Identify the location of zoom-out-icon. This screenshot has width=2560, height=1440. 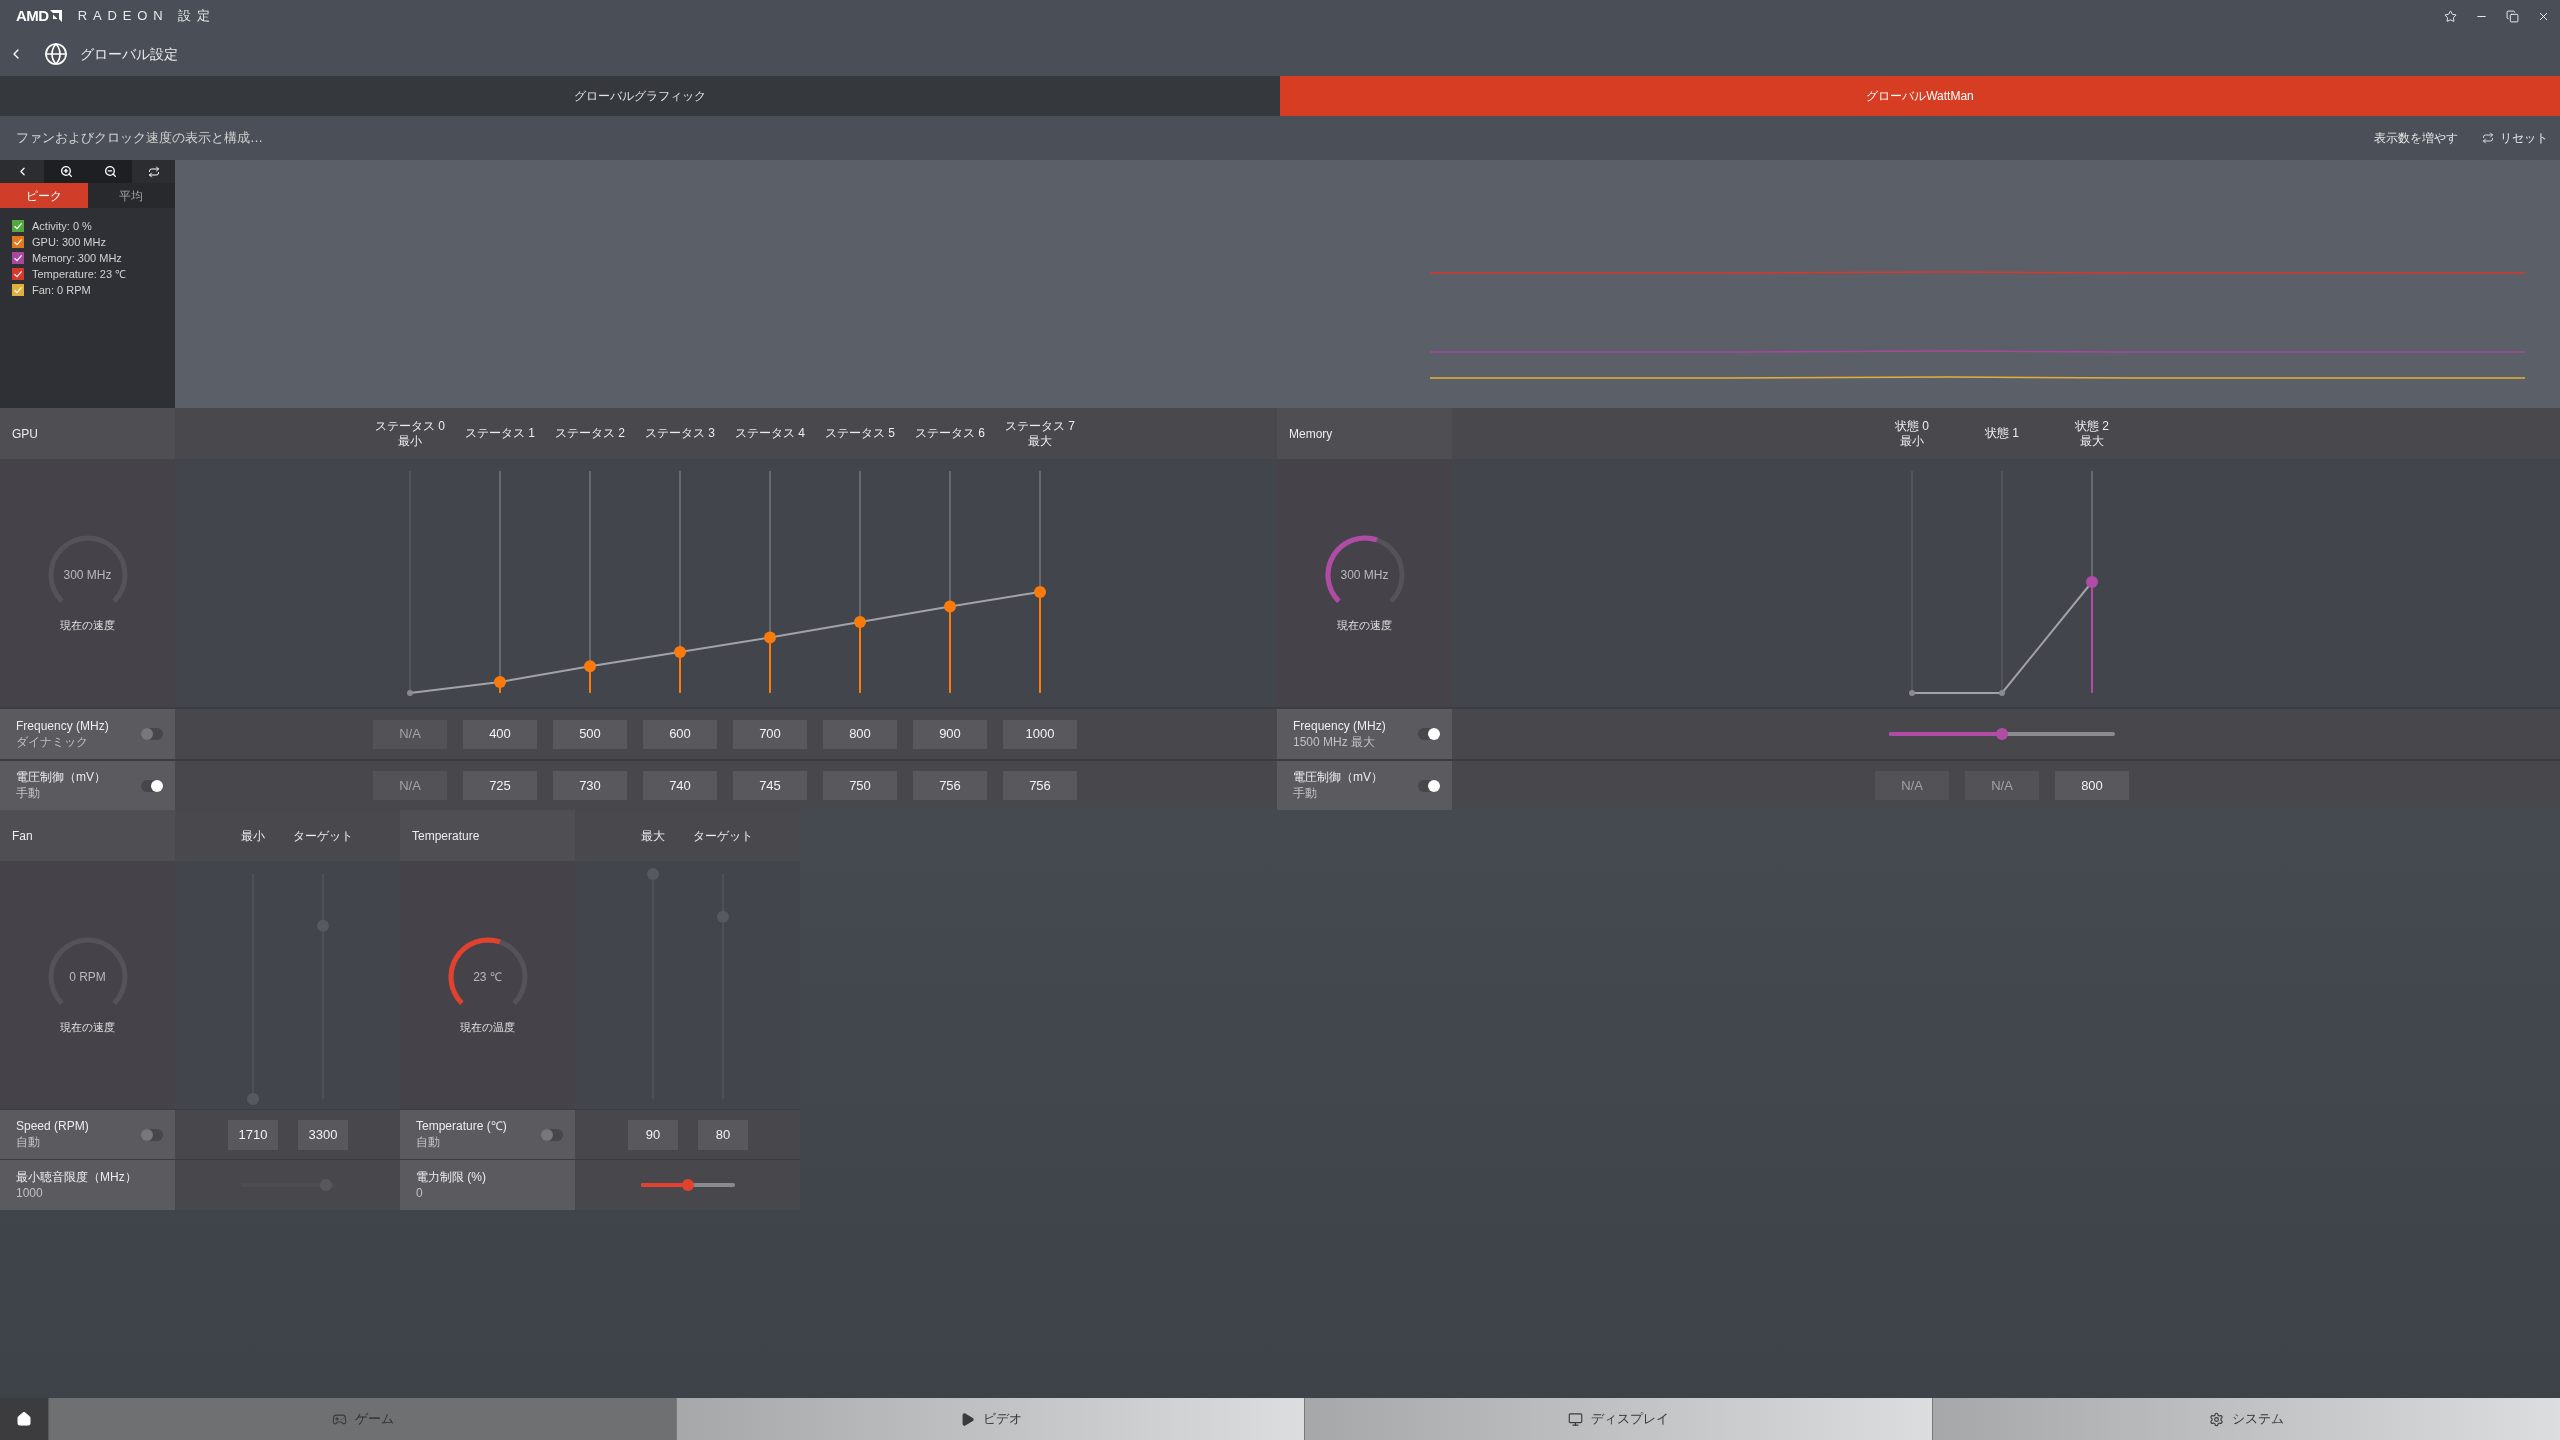
(110, 171).